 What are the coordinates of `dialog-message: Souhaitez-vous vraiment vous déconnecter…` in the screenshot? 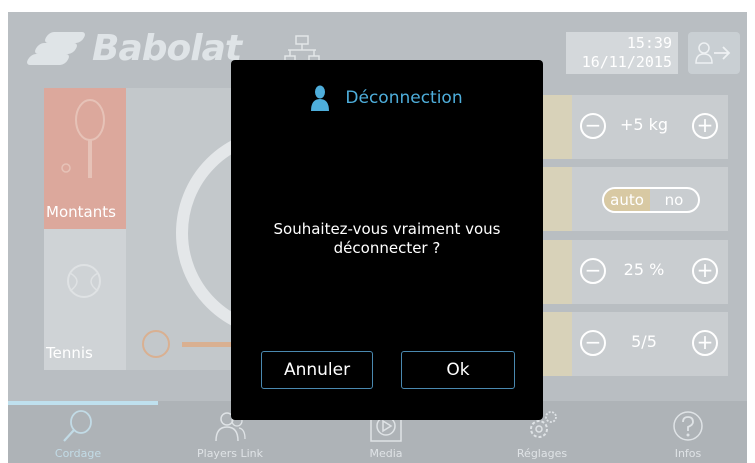 It's located at (387, 238).